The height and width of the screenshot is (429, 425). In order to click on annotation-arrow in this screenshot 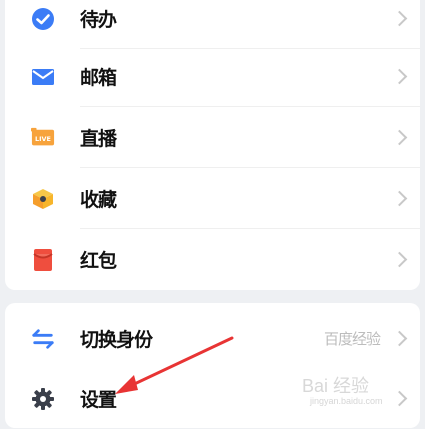, I will do `click(174, 365)`.